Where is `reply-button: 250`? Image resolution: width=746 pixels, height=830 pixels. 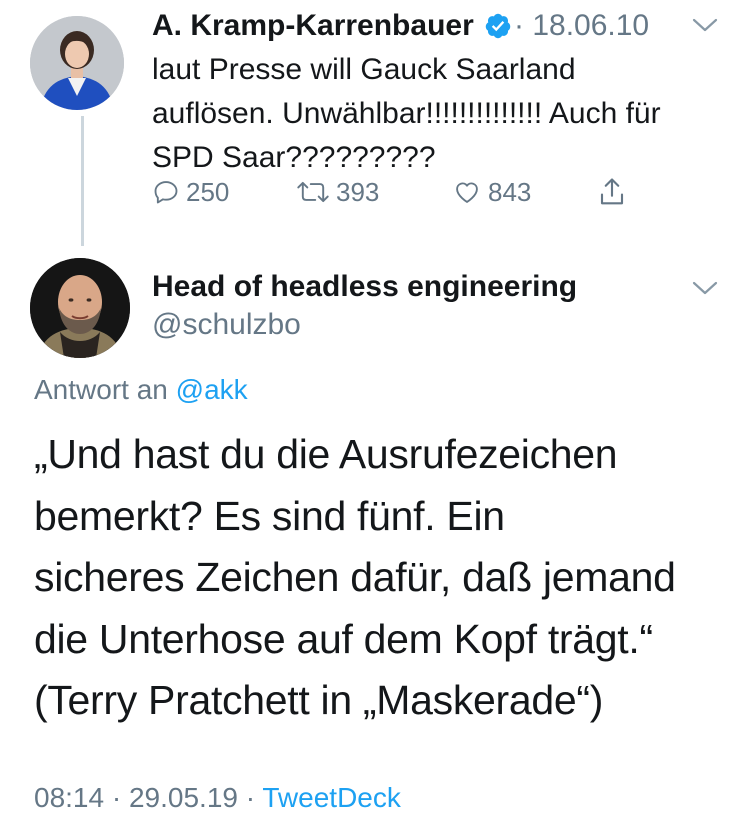
reply-button: 250 is located at coordinates (190, 192).